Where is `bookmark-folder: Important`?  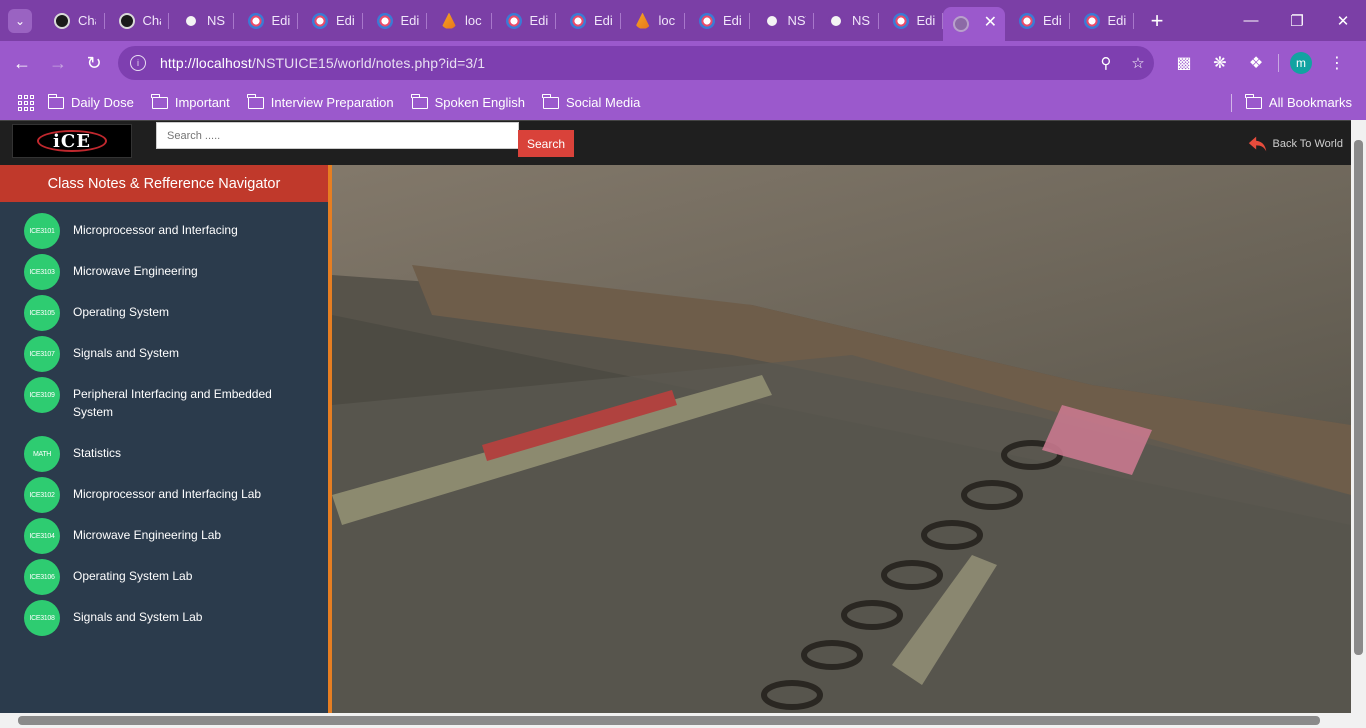
bookmark-folder: Important is located at coordinates (190, 101).